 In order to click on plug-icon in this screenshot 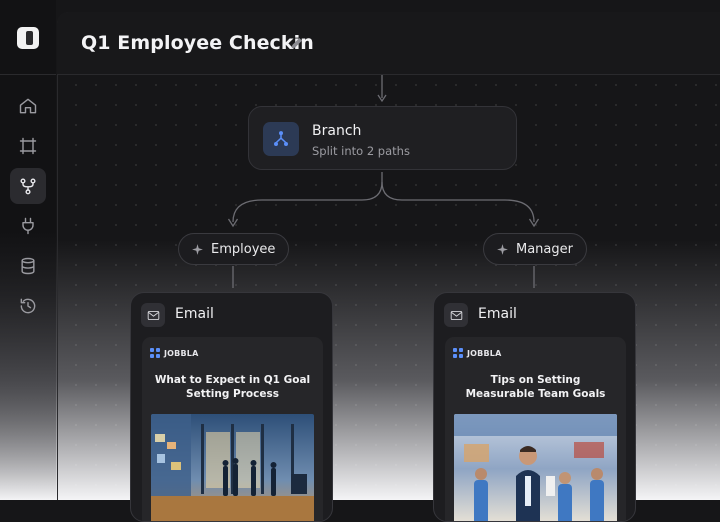, I will do `click(28, 226)`.